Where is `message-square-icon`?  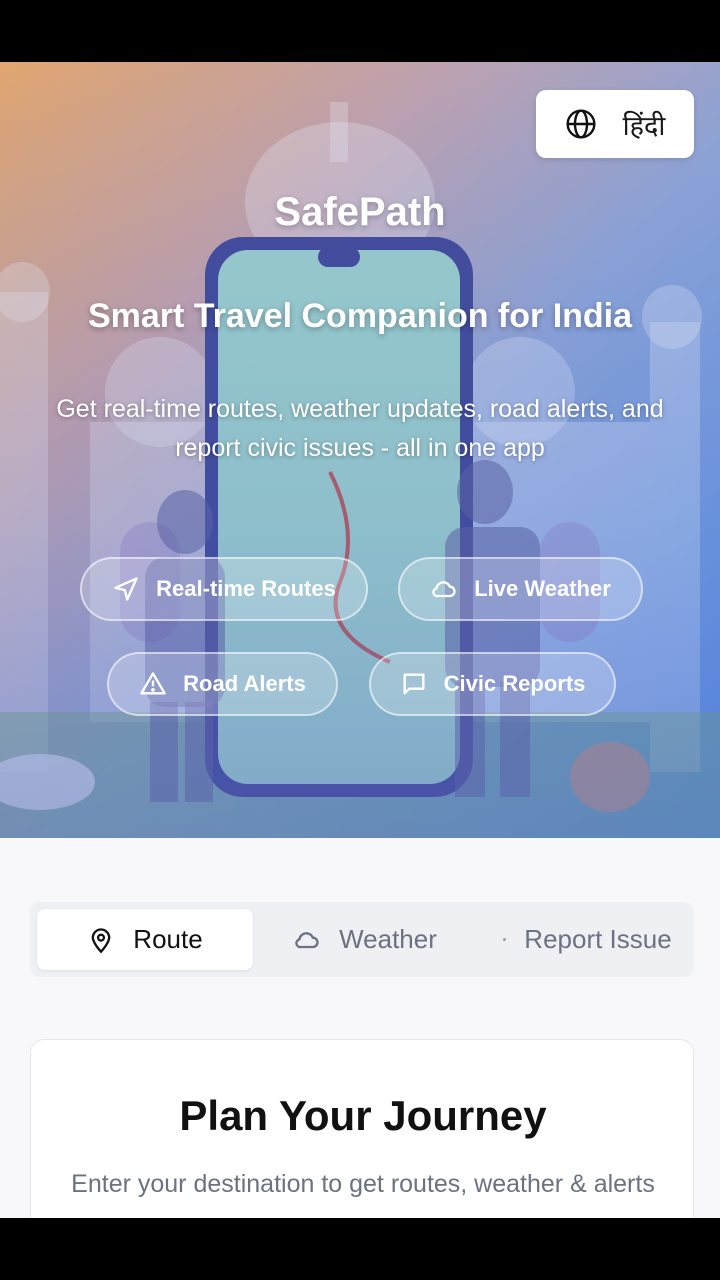
message-square-icon is located at coordinates (414, 684).